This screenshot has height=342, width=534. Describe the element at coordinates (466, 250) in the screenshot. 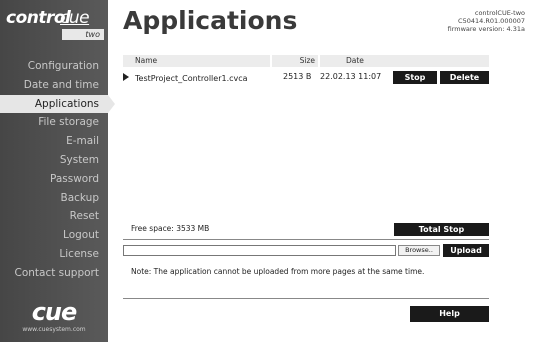

I see `upload-button: Upload` at that location.